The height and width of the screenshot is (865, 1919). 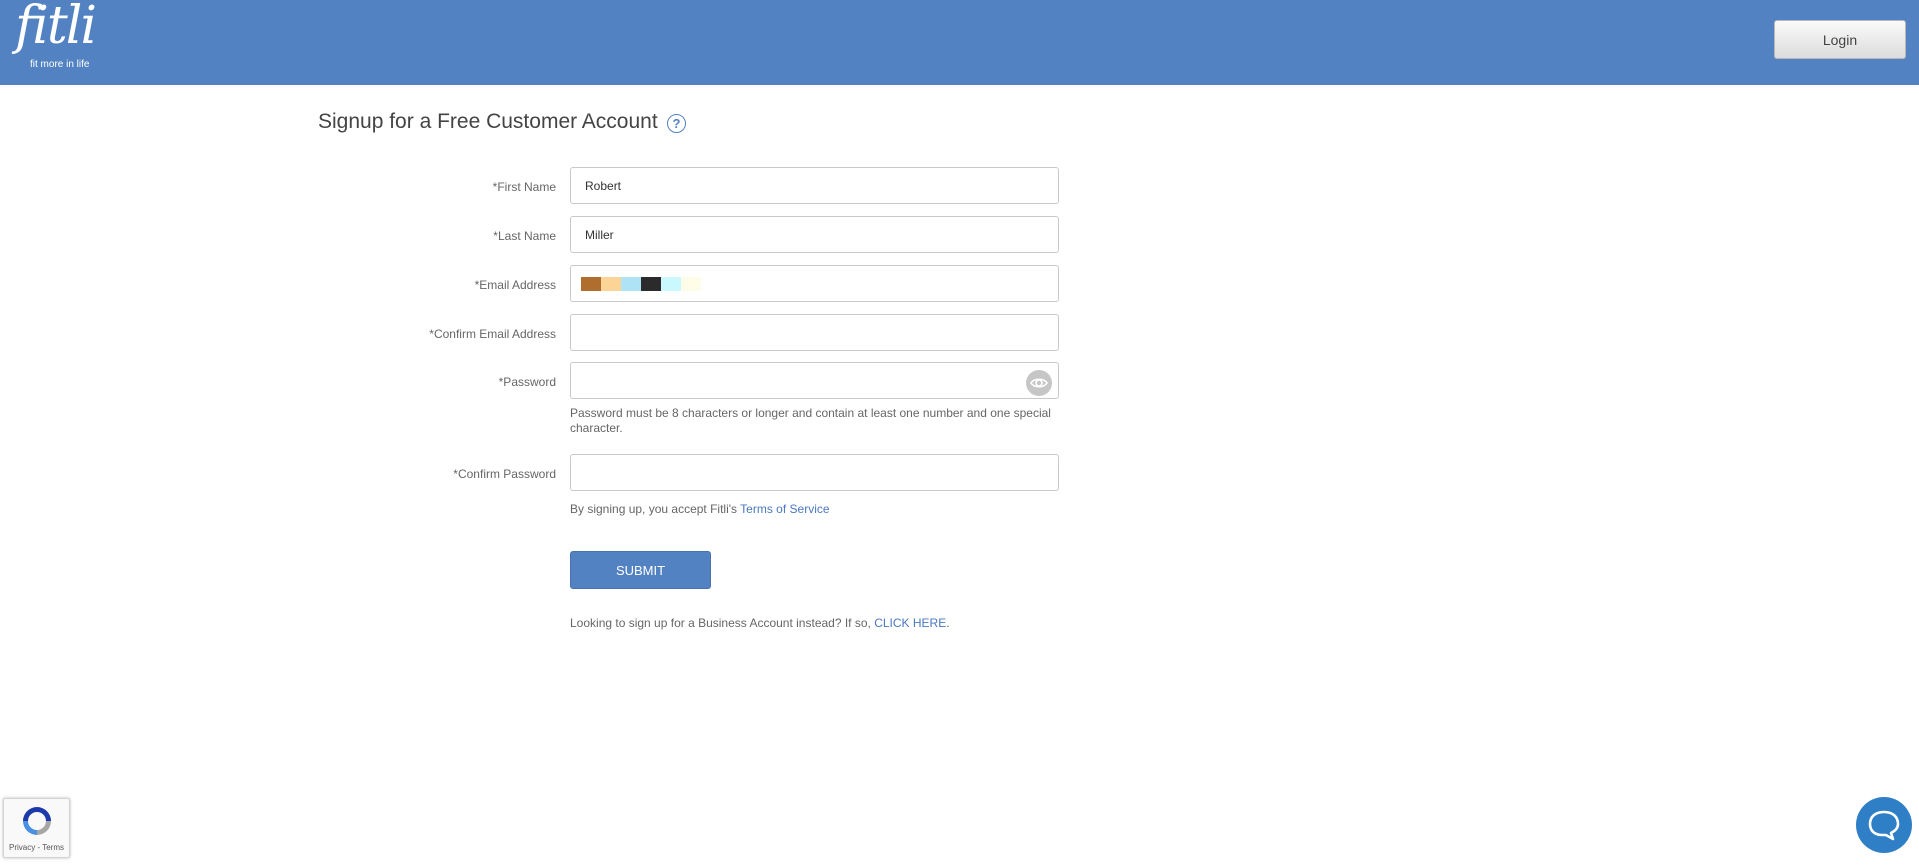 I want to click on chat-button, so click(x=1884, y=825).